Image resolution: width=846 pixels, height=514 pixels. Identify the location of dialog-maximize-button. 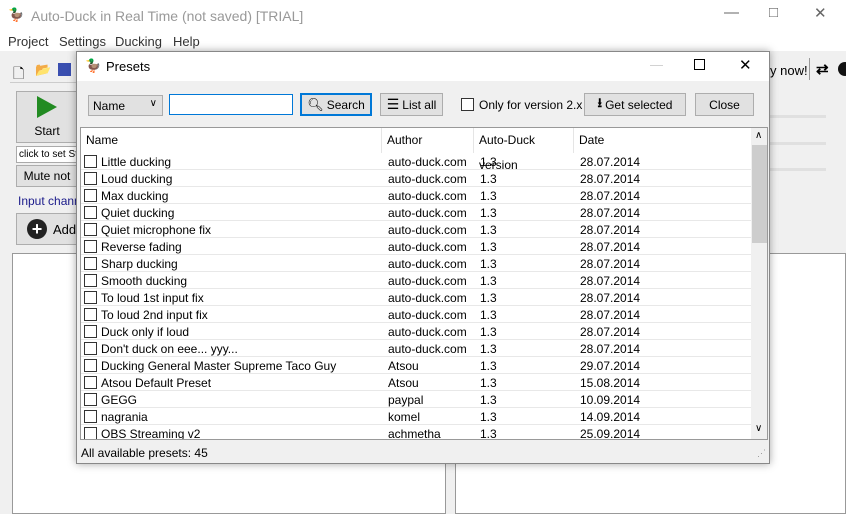
(699, 64).